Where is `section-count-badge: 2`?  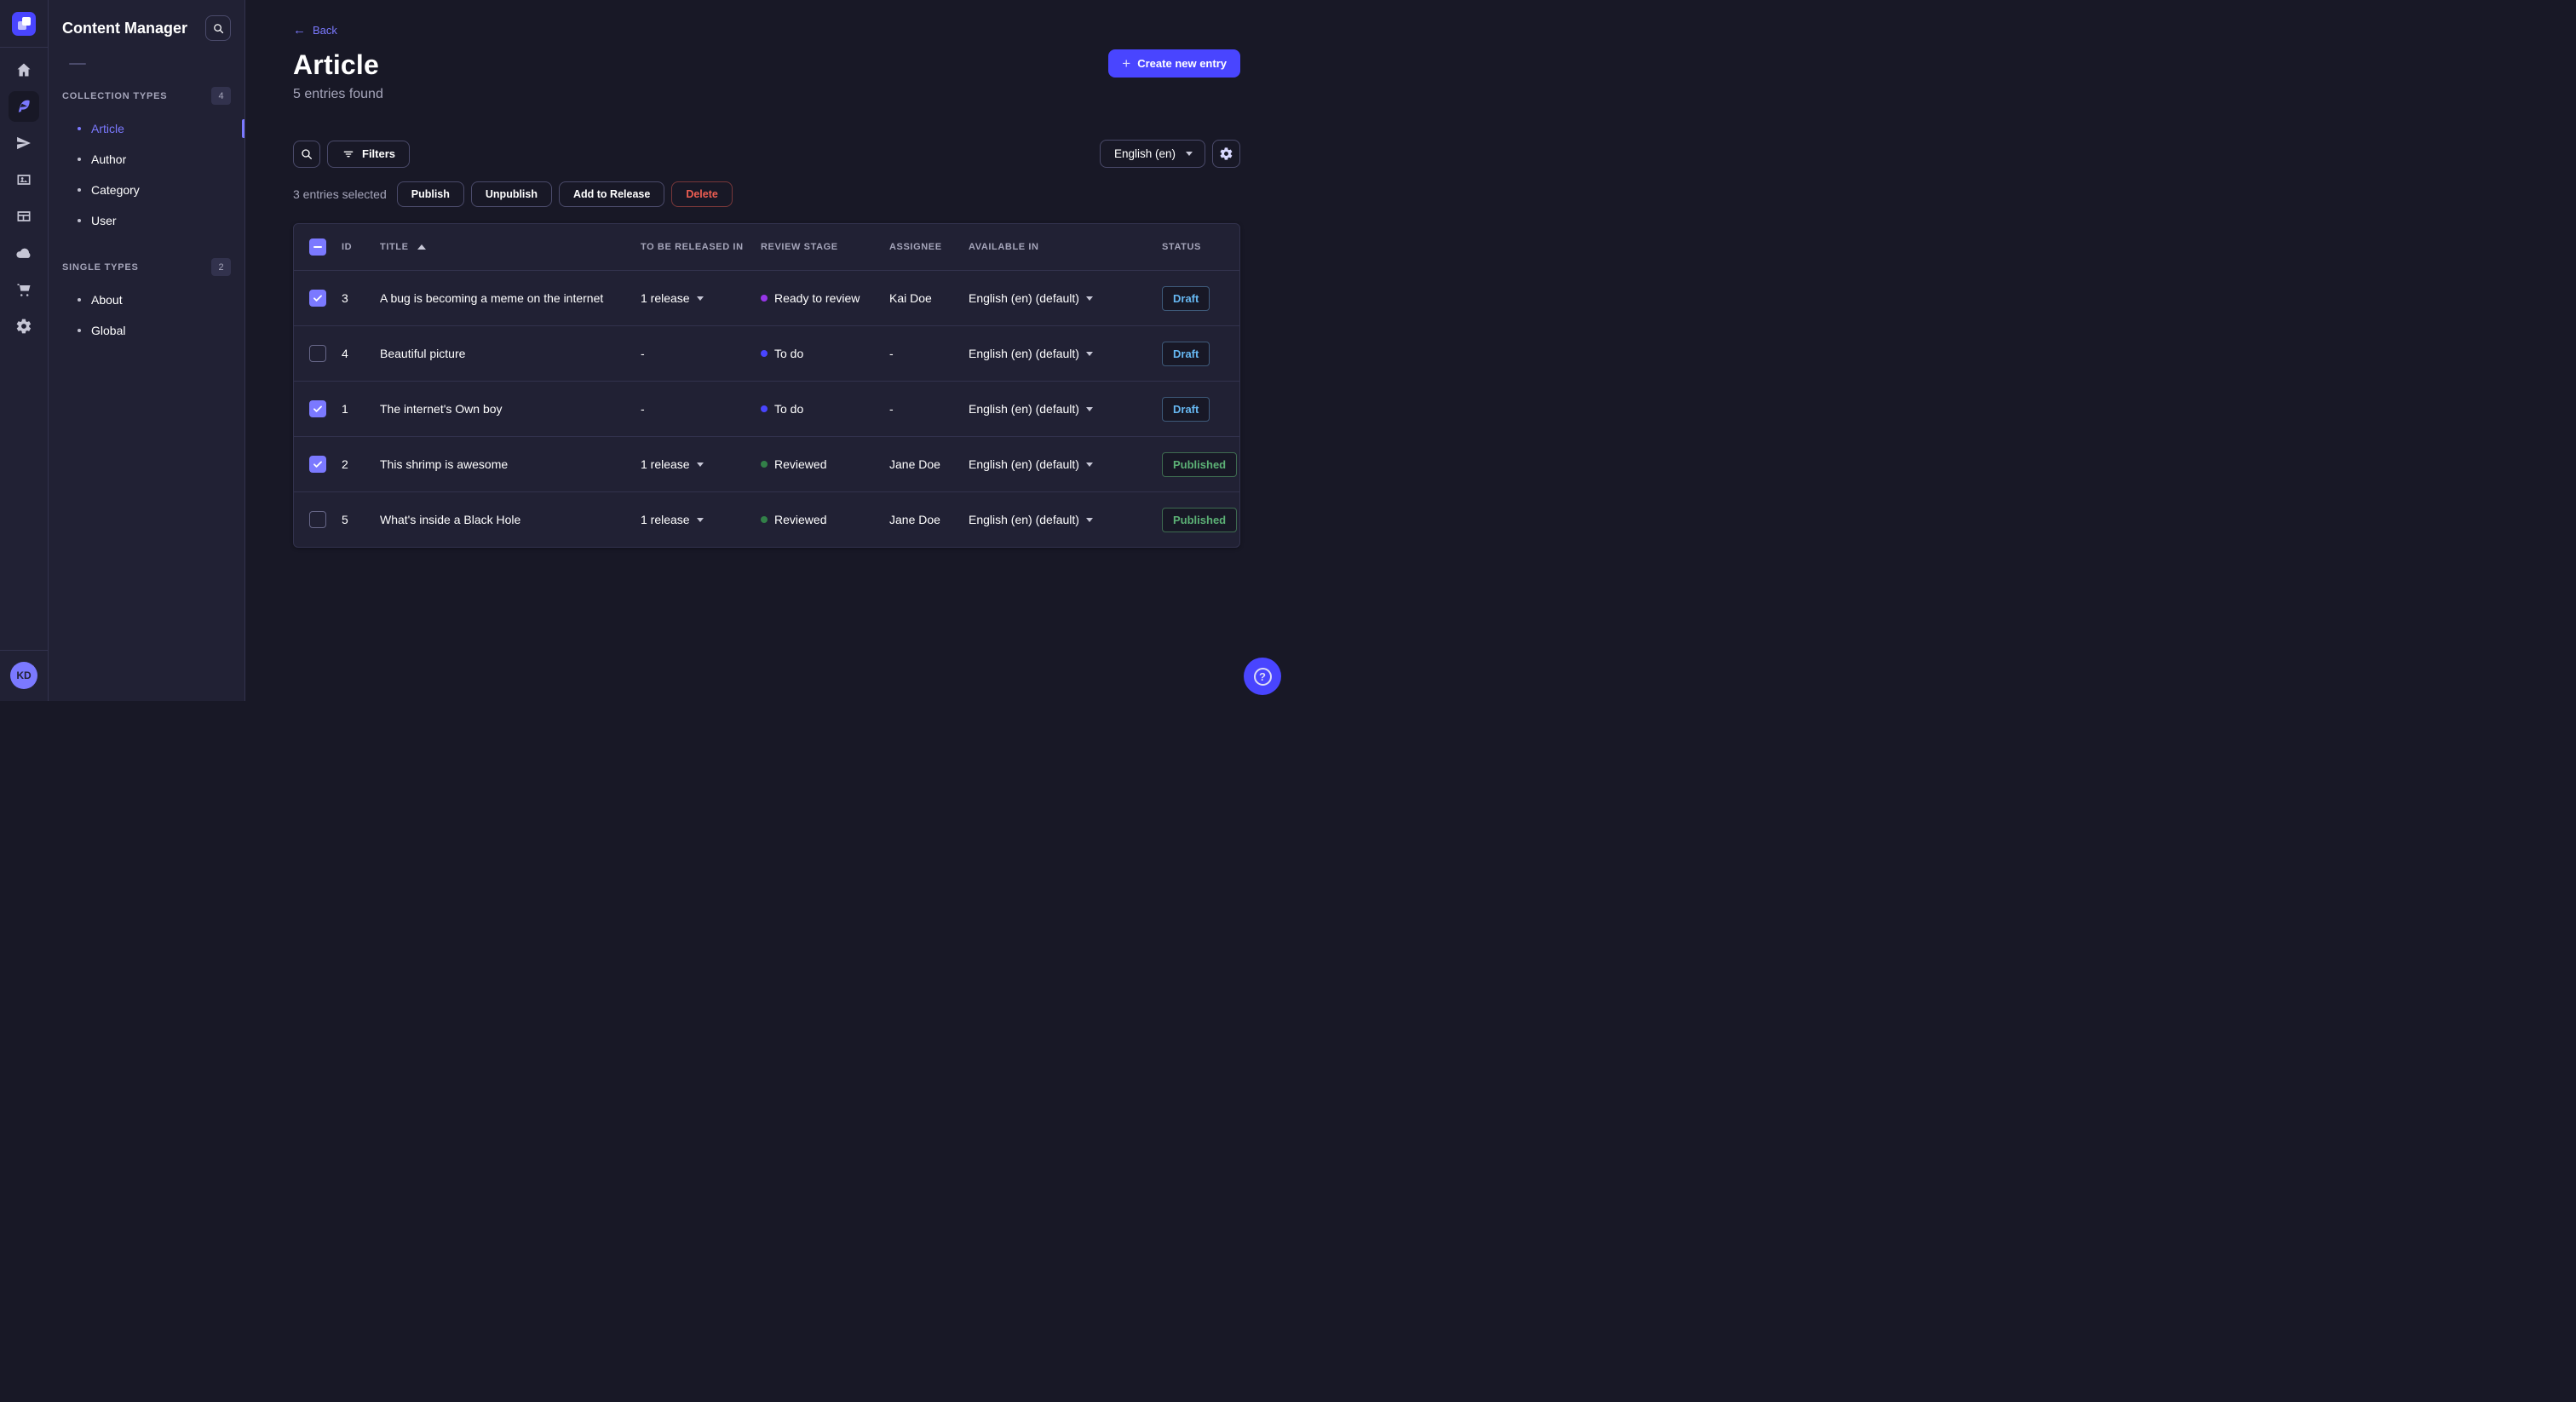
section-count-badge: 2 is located at coordinates (221, 267).